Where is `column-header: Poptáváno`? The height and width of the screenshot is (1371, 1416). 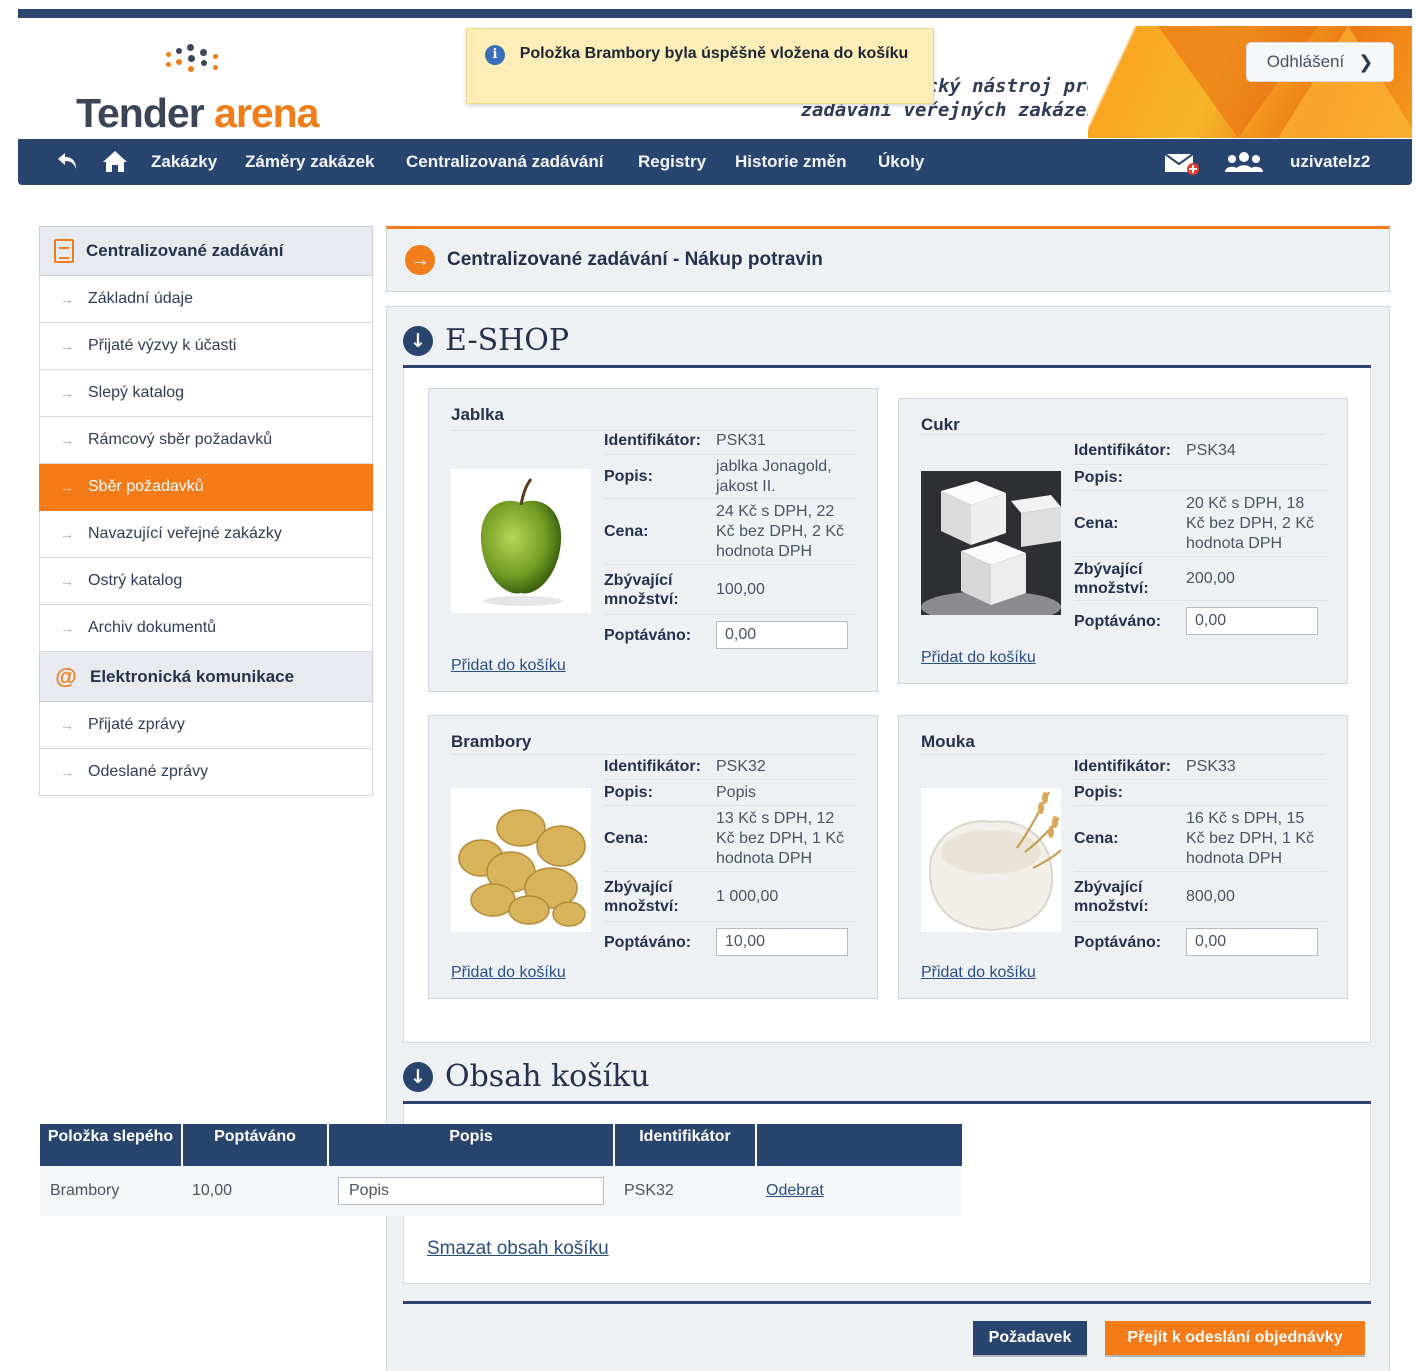 column-header: Poptáváno is located at coordinates (255, 1145).